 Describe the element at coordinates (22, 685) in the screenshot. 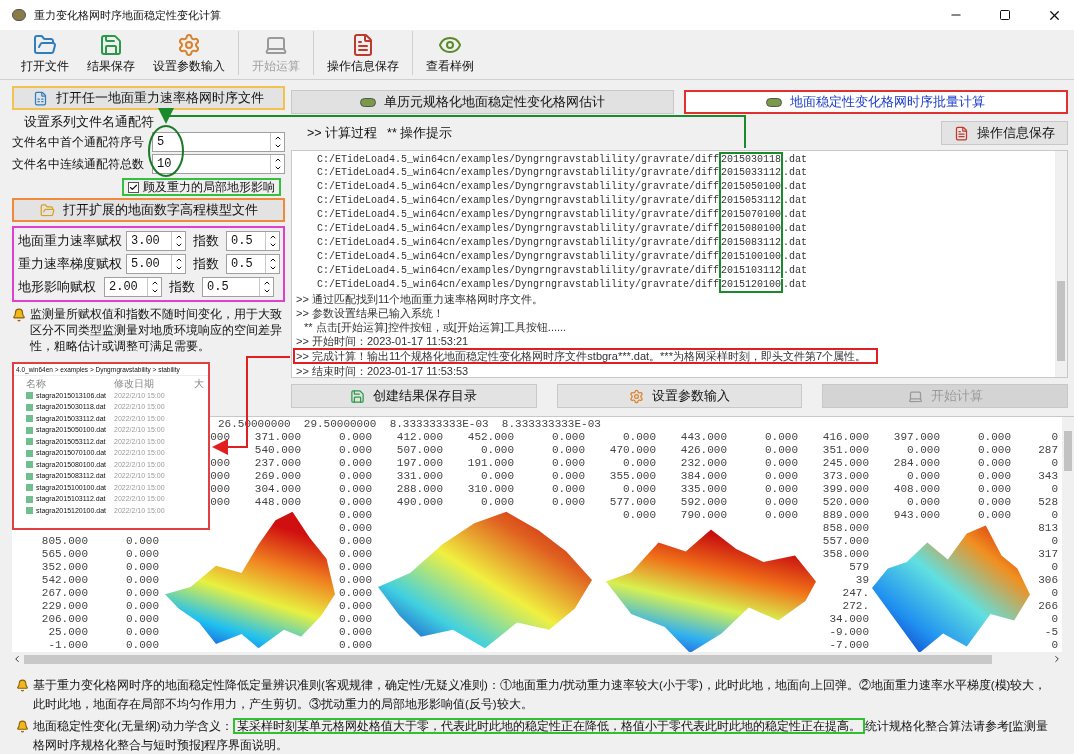

I see `bell-icon` at that location.